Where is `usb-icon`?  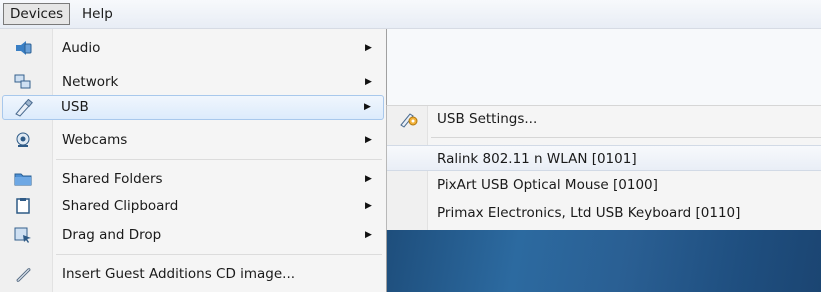
usb-icon is located at coordinates (23, 107).